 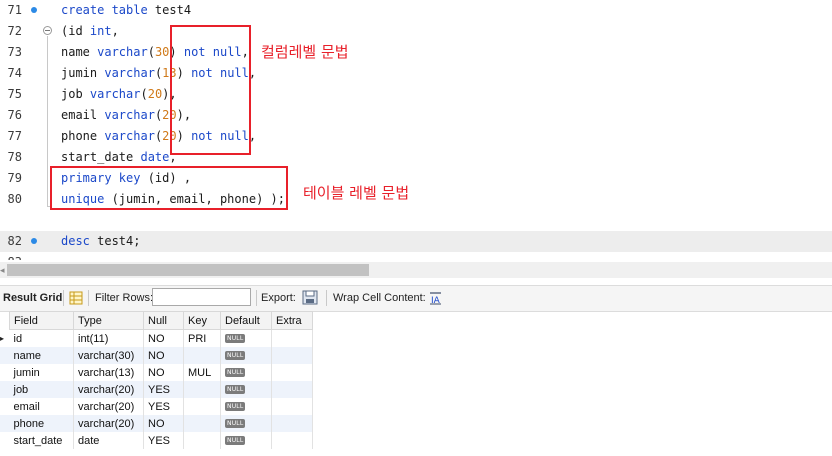 What do you see at coordinates (436, 298) in the screenshot?
I see `wrap-text-icon: IA` at bounding box center [436, 298].